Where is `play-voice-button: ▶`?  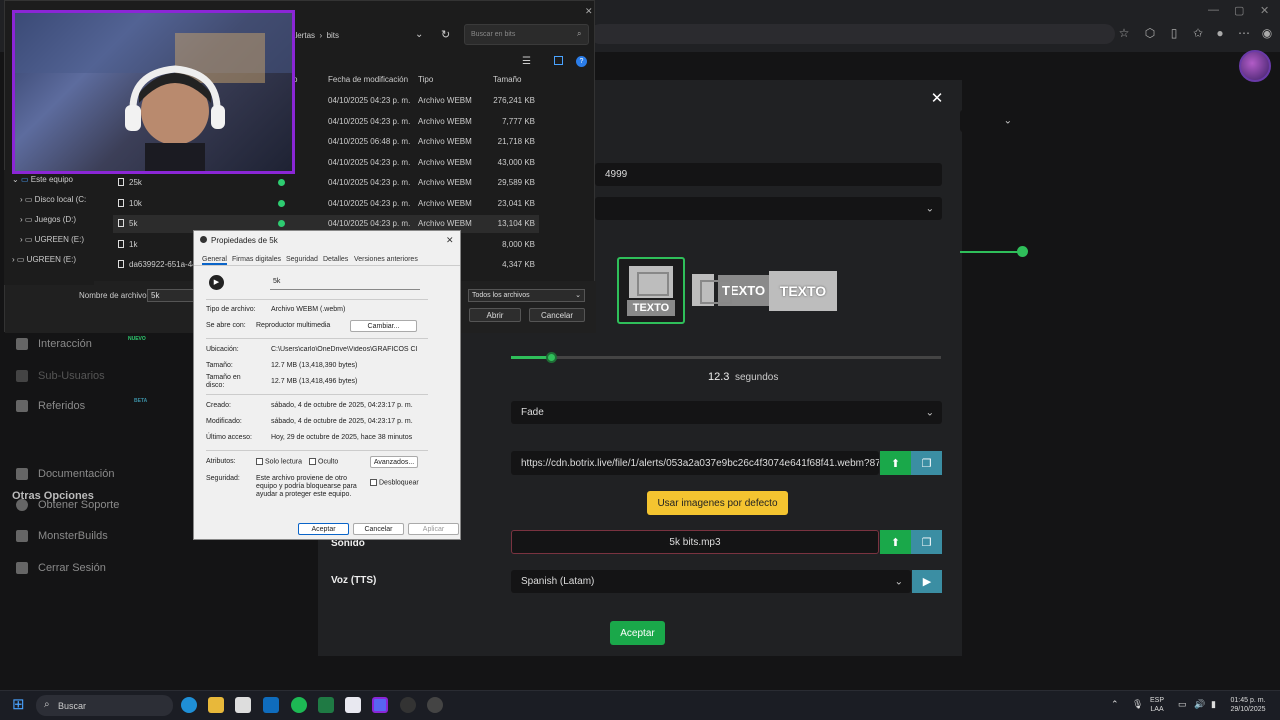
play-voice-button: ▶ is located at coordinates (927, 581).